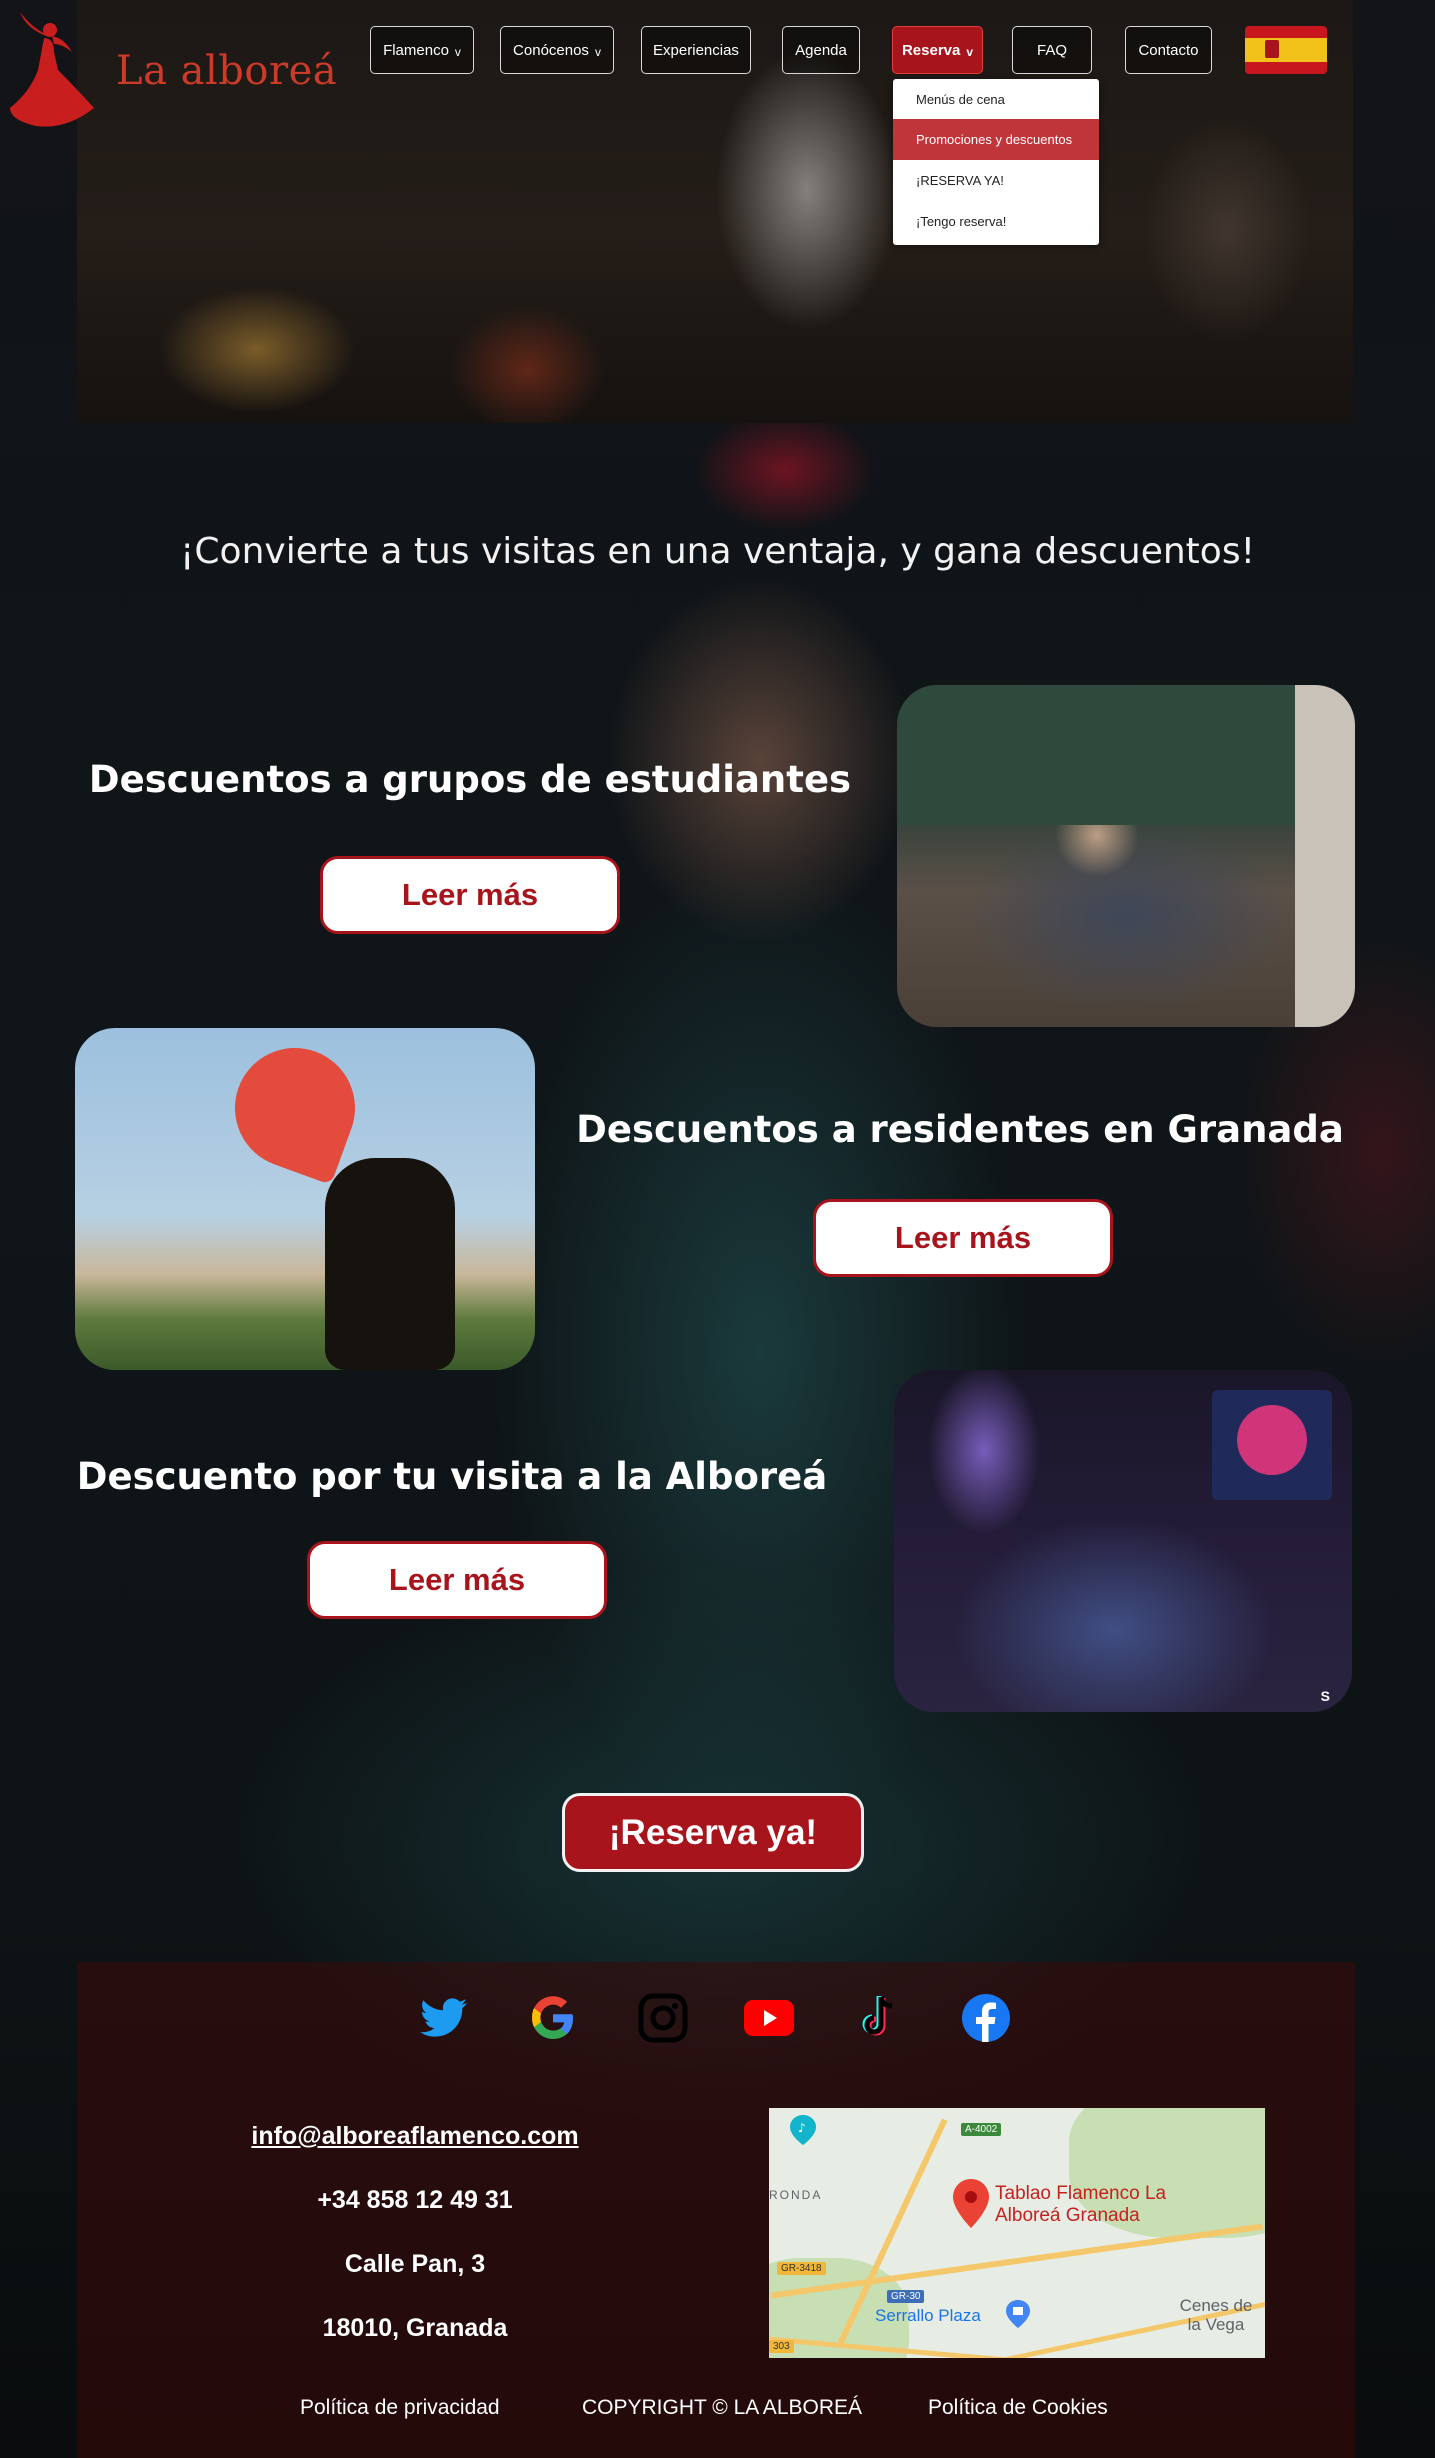 The image size is (1435, 2458). I want to click on nav-faq: FAQ, so click(1052, 50).